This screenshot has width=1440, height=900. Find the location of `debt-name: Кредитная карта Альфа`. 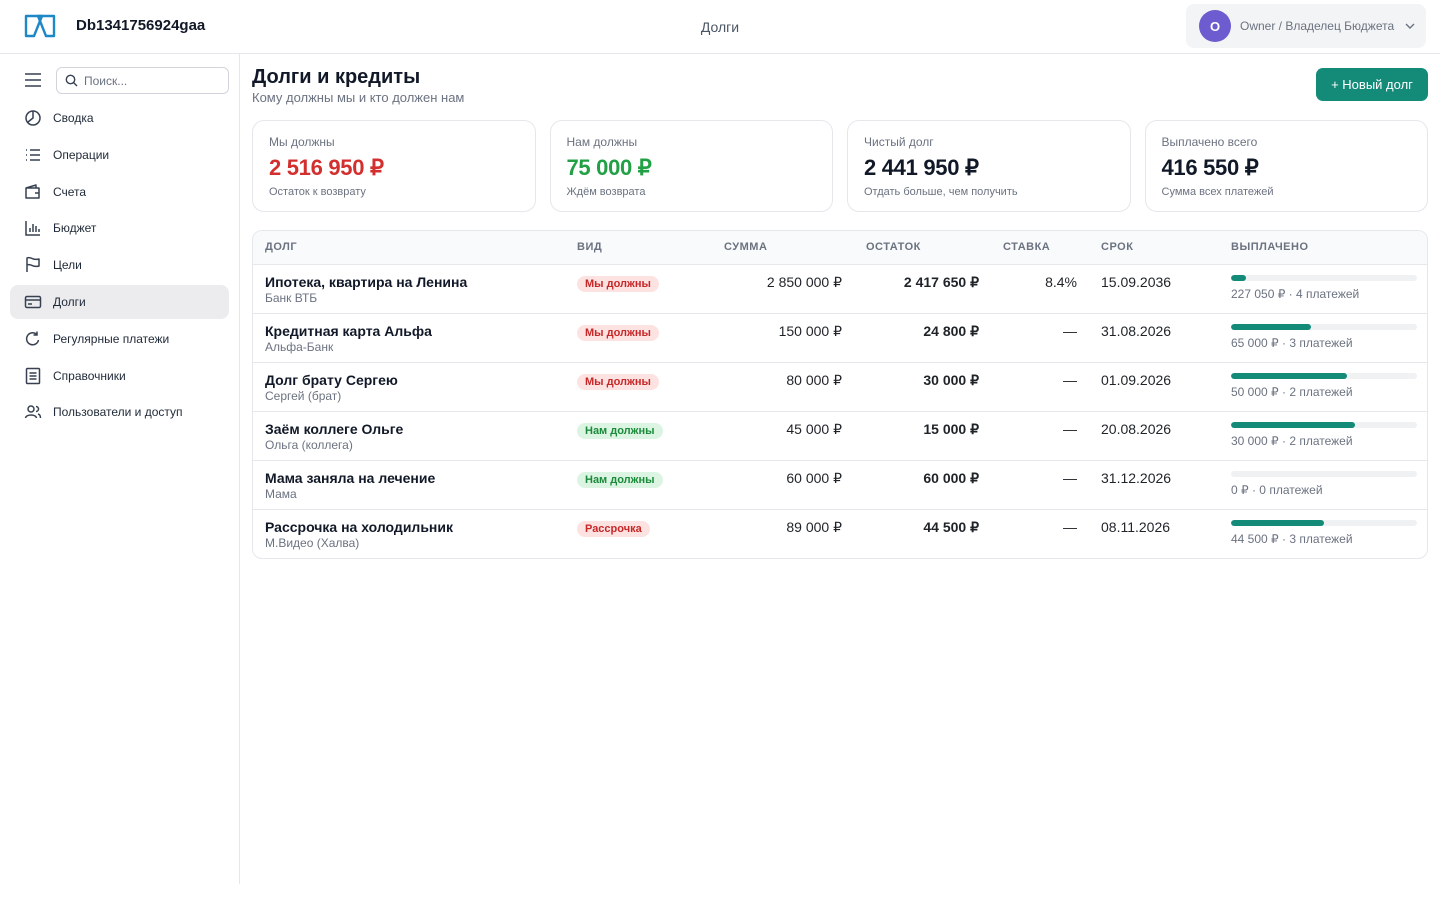

debt-name: Кредитная карта Альфа is located at coordinates (409, 331).